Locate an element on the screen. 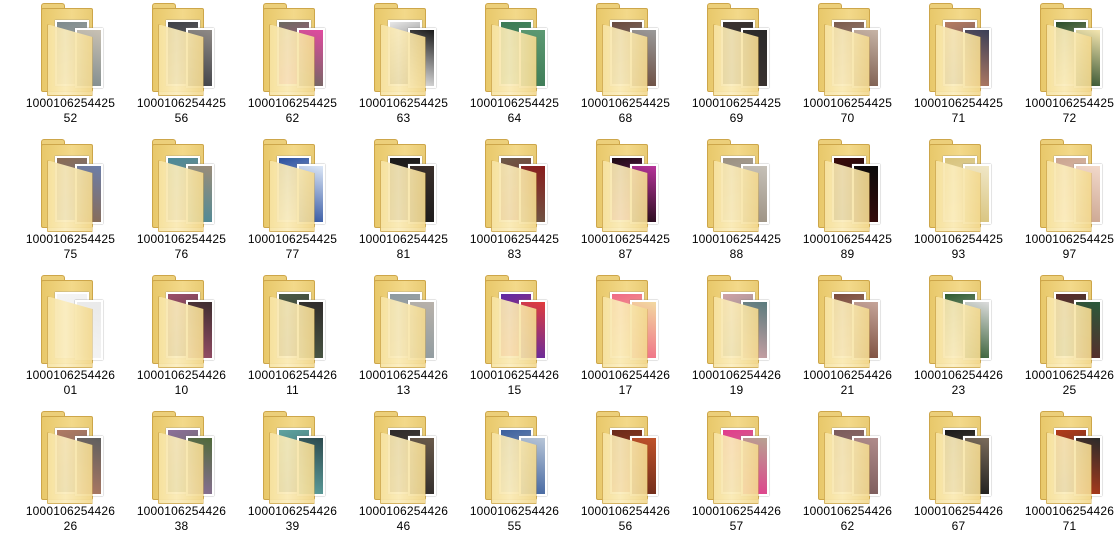 The width and height of the screenshot is (1117, 545). folder-item: 1000106254425 93 is located at coordinates (958, 204).